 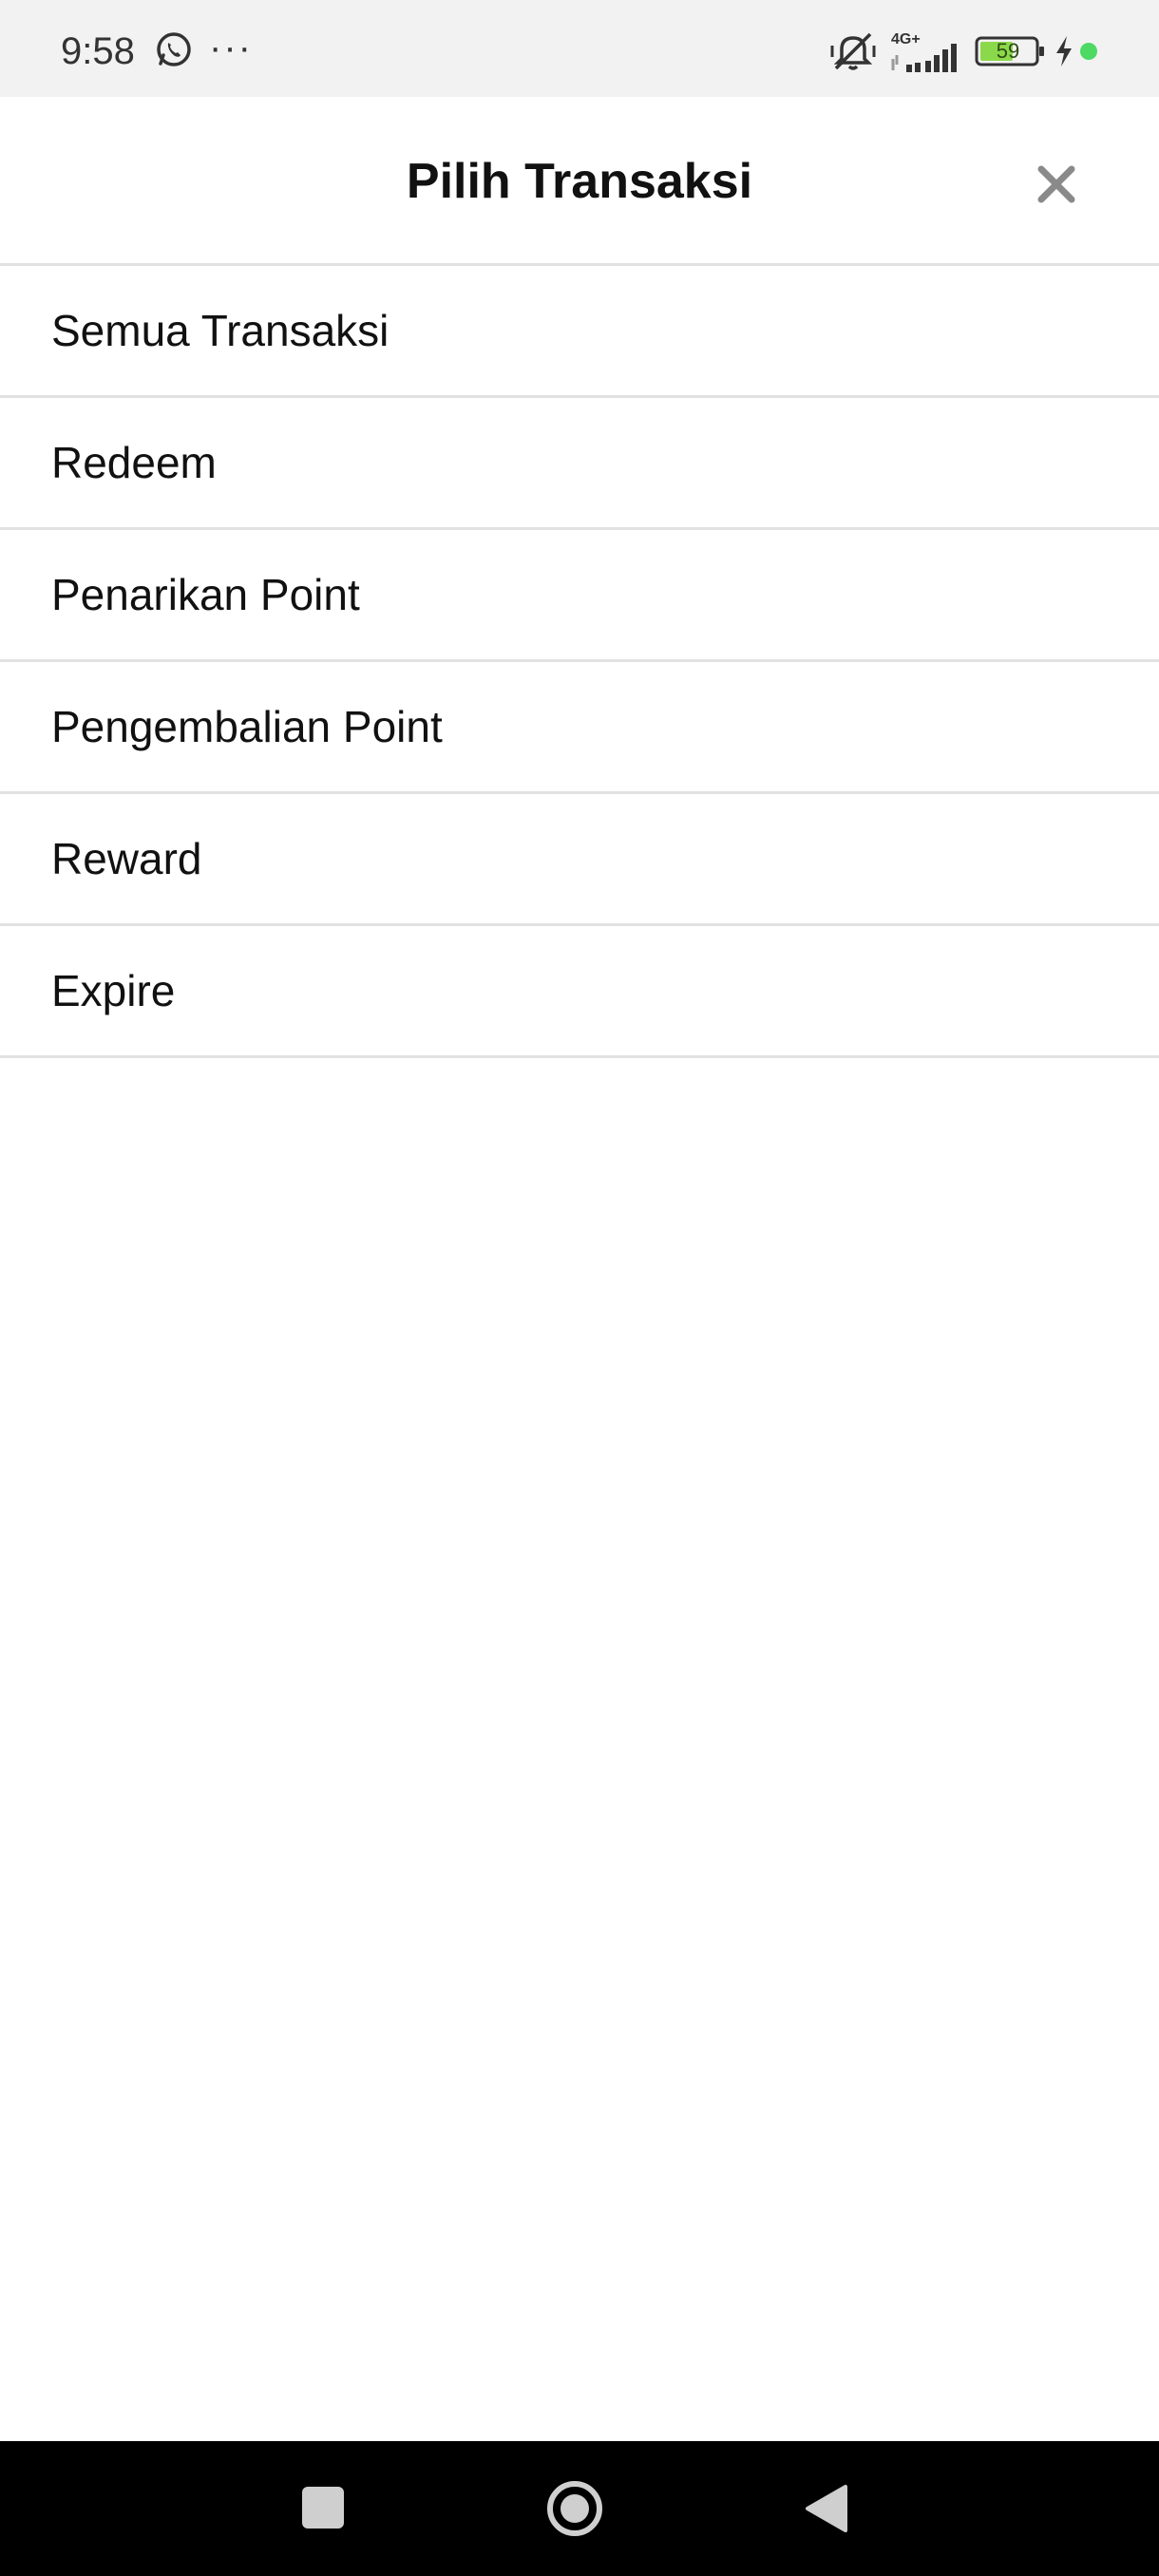 What do you see at coordinates (126, 858) in the screenshot?
I see `option-label: Reward` at bounding box center [126, 858].